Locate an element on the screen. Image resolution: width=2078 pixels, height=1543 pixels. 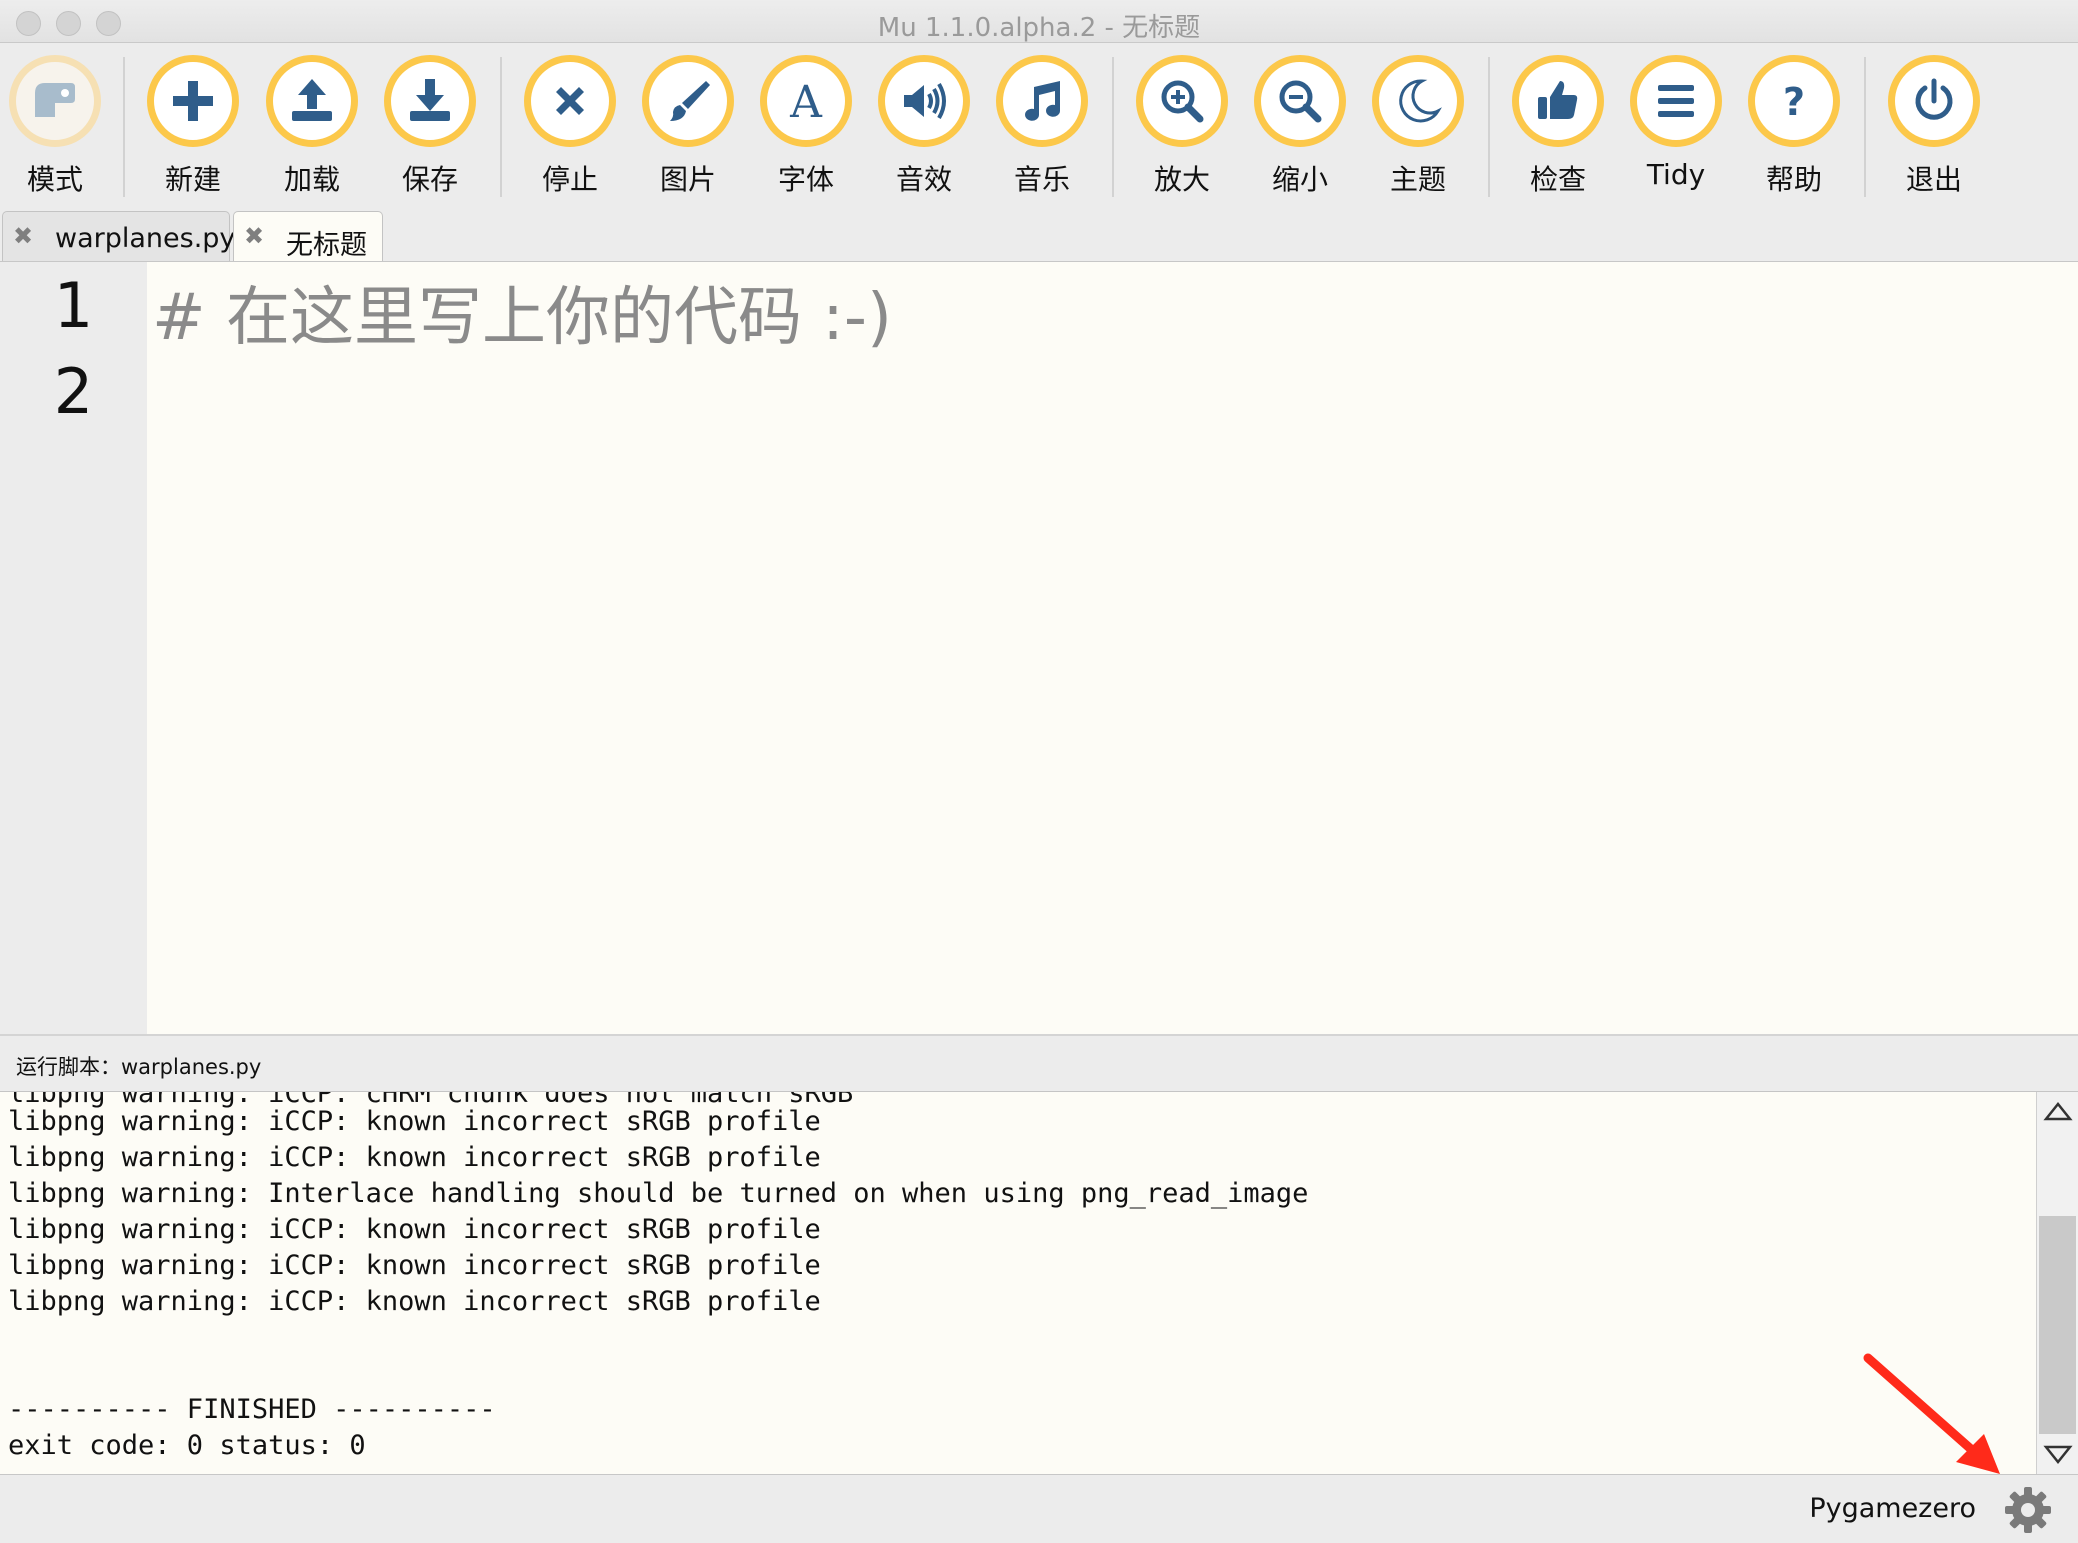
lines-icon is located at coordinates (1676, 101).